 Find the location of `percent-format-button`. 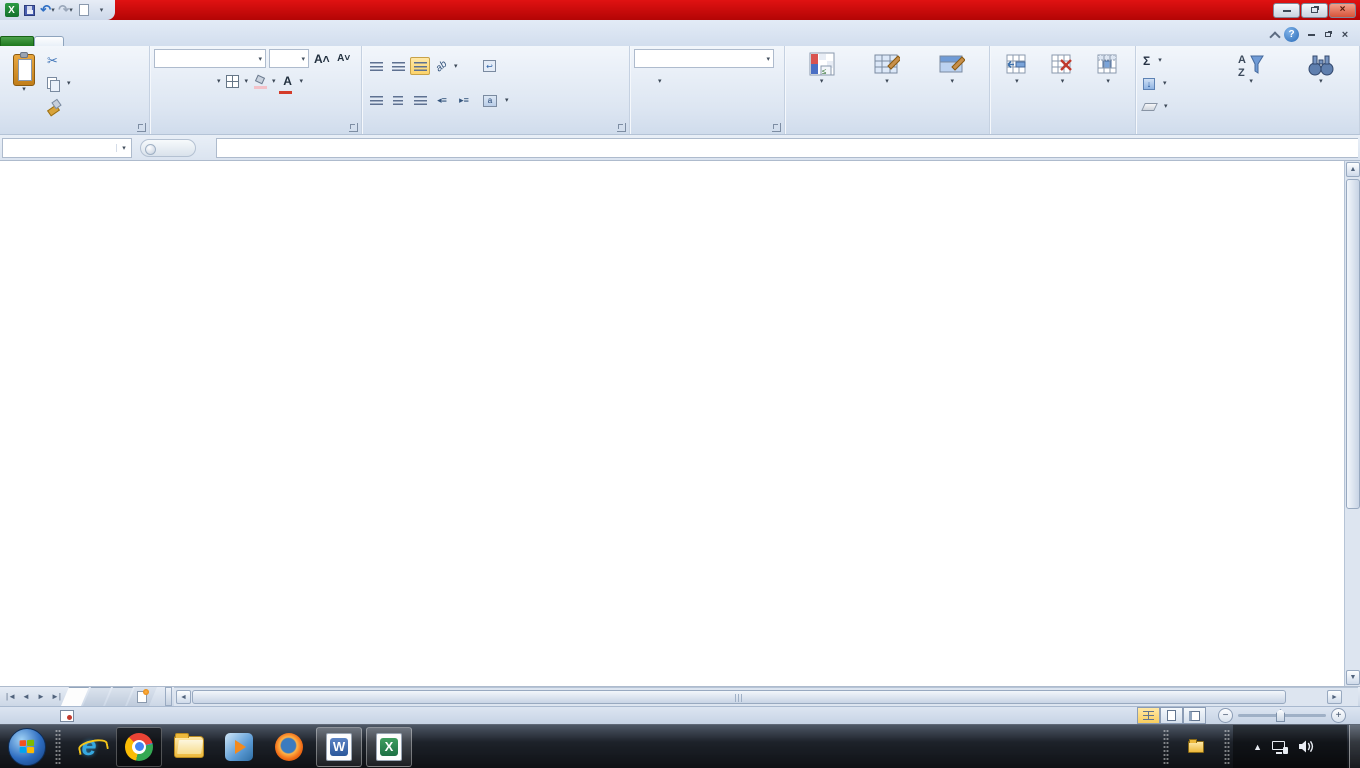

percent-format-button is located at coordinates (676, 81).